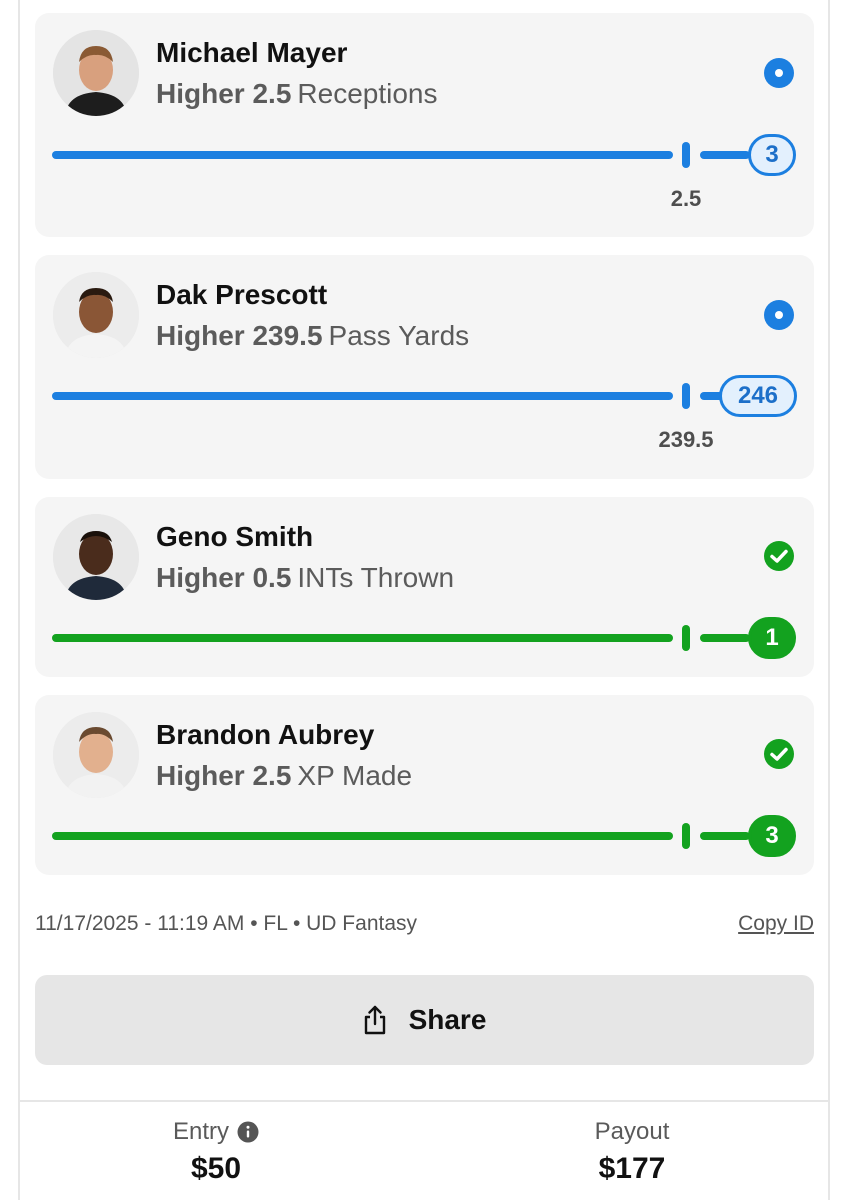  Describe the element at coordinates (226, 923) in the screenshot. I see `entry-timestamp: 11/17/2025 - 11:19 AM • FL • UD Fantasy` at that location.